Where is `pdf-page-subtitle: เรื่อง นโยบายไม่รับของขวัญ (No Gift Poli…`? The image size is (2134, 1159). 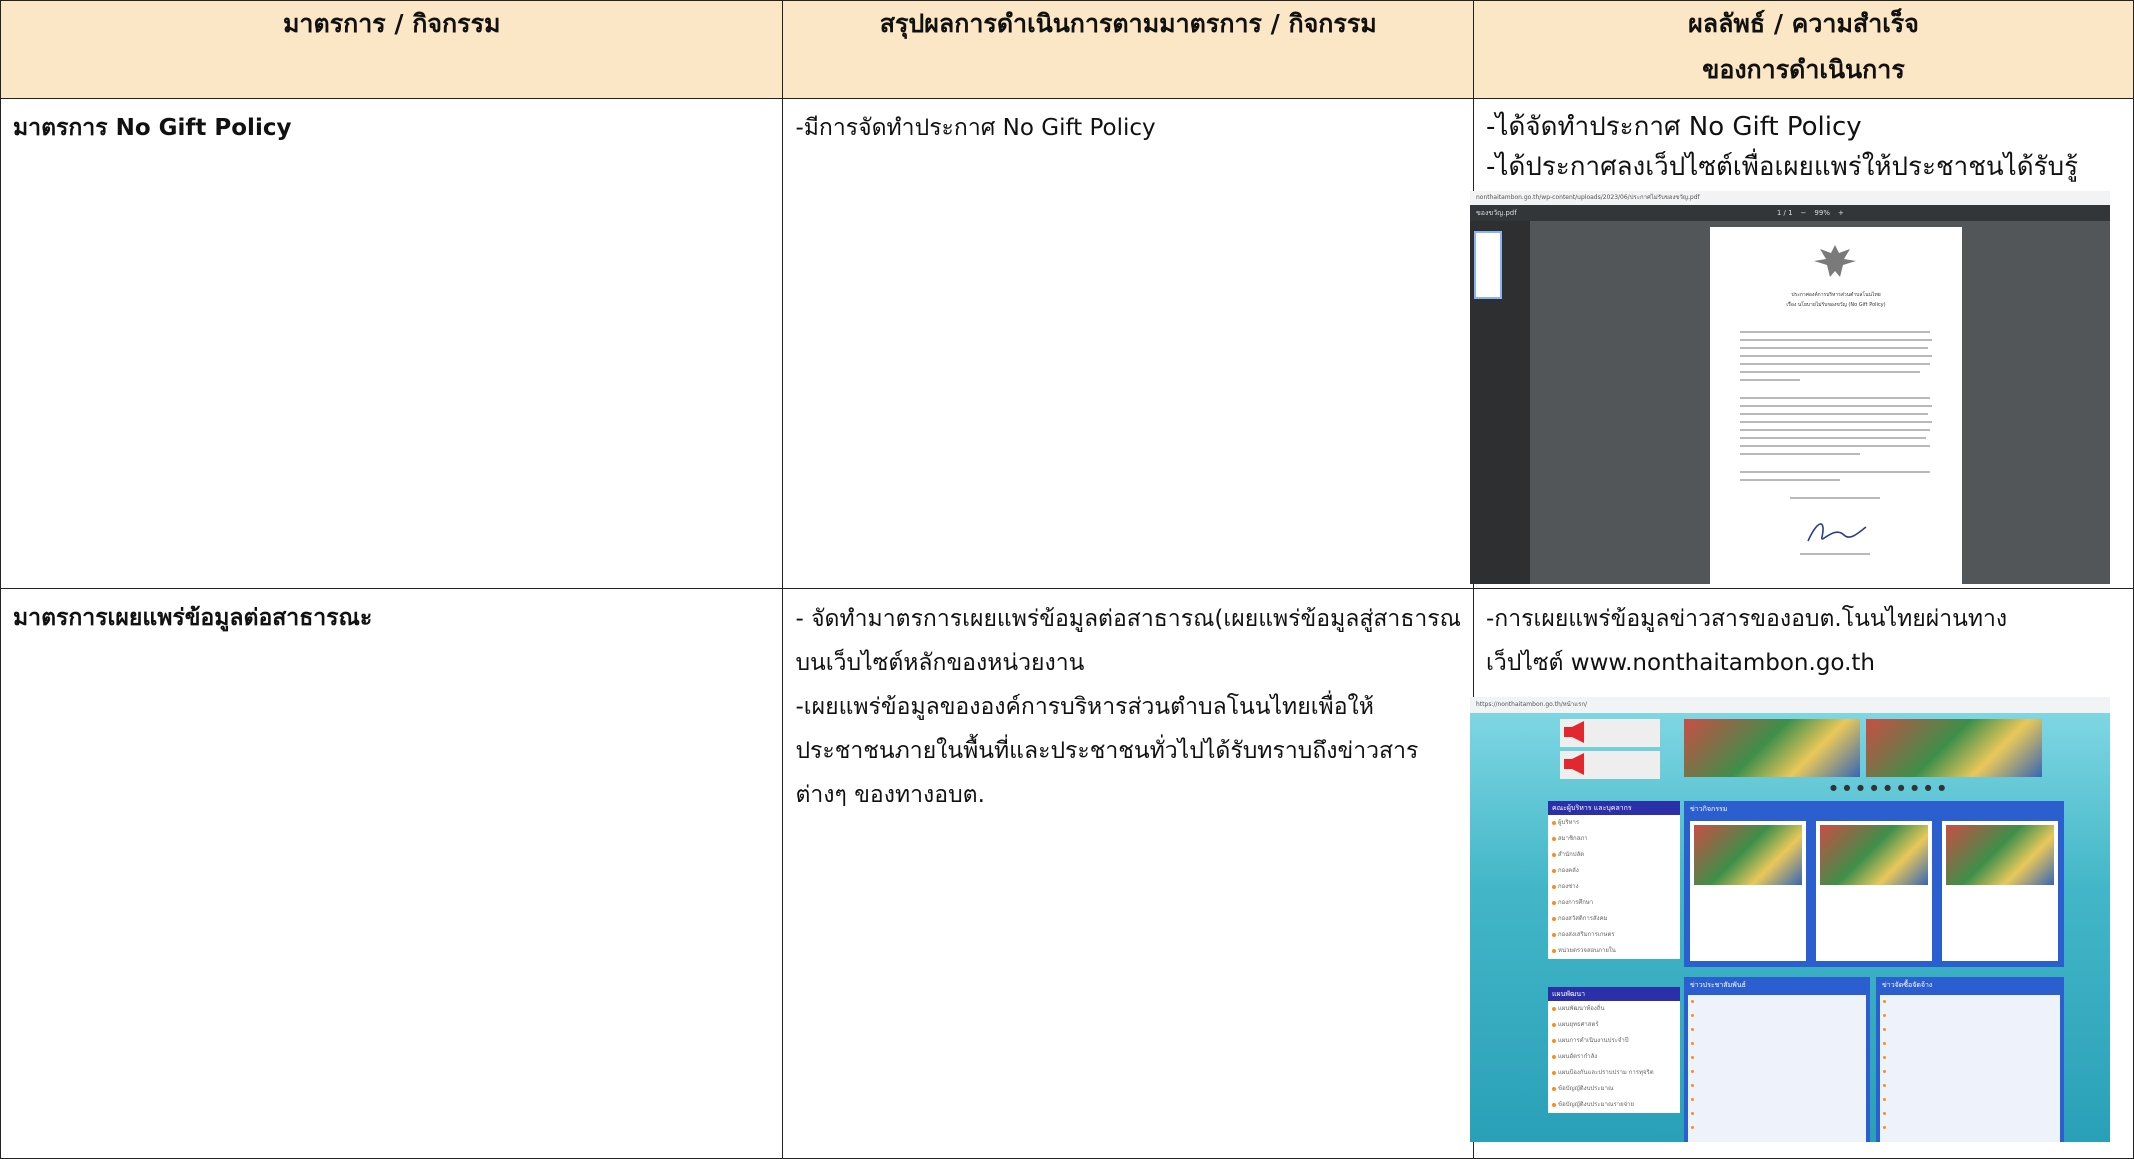 pdf-page-subtitle: เรื่อง นโยบายไม่รับของขวัญ (No Gift Poli… is located at coordinates (1836, 305).